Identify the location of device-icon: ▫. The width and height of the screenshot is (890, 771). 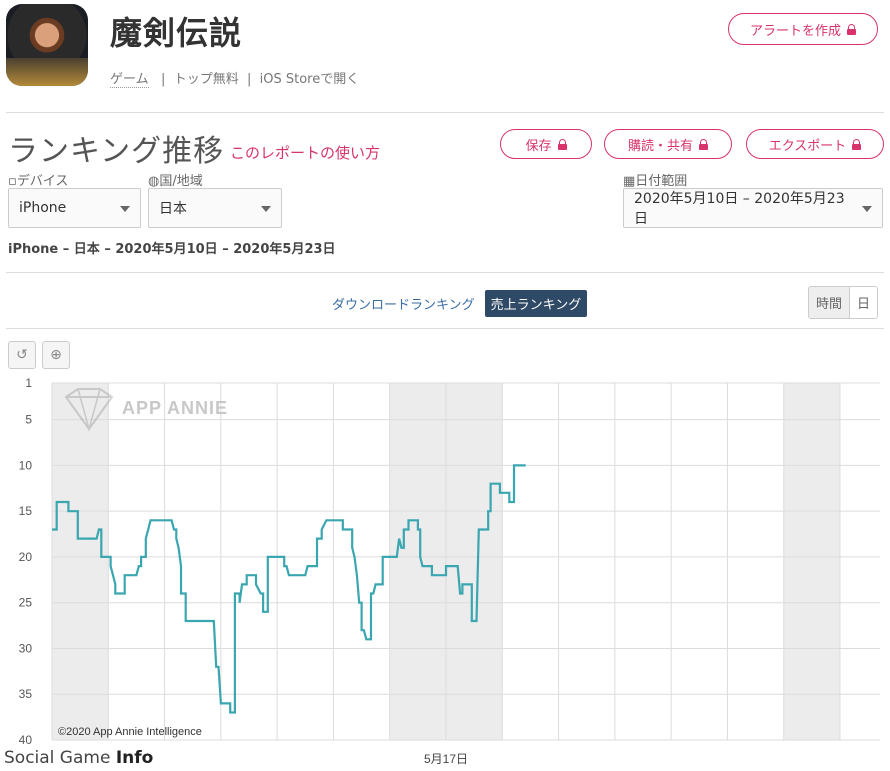
(12, 181).